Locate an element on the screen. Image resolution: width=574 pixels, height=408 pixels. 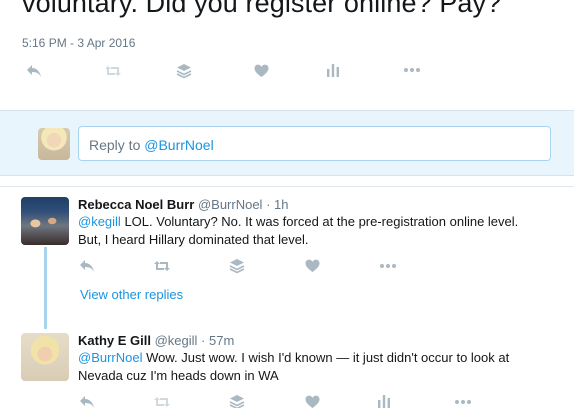
tweet-text: voluntary. Did you register online? Pay? is located at coordinates (262, 9).